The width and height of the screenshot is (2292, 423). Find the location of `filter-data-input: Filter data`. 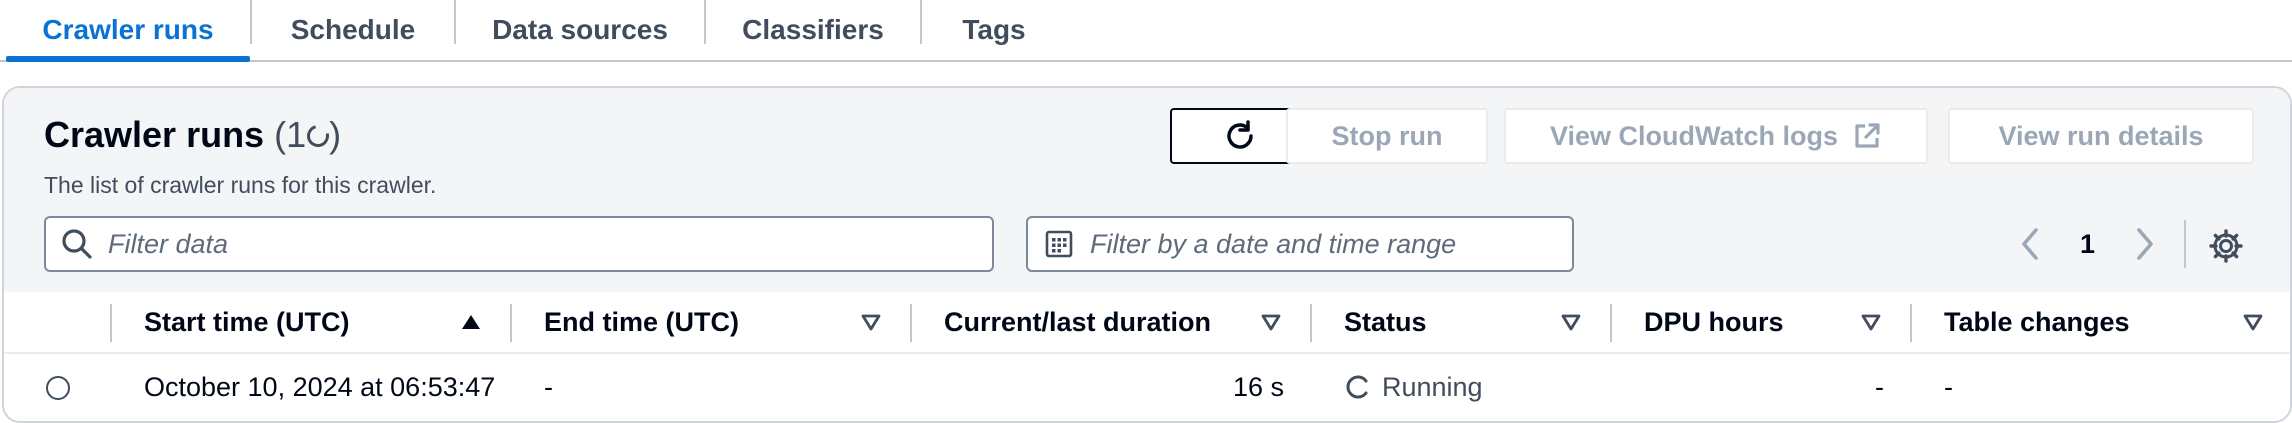

filter-data-input: Filter data is located at coordinates (519, 244).